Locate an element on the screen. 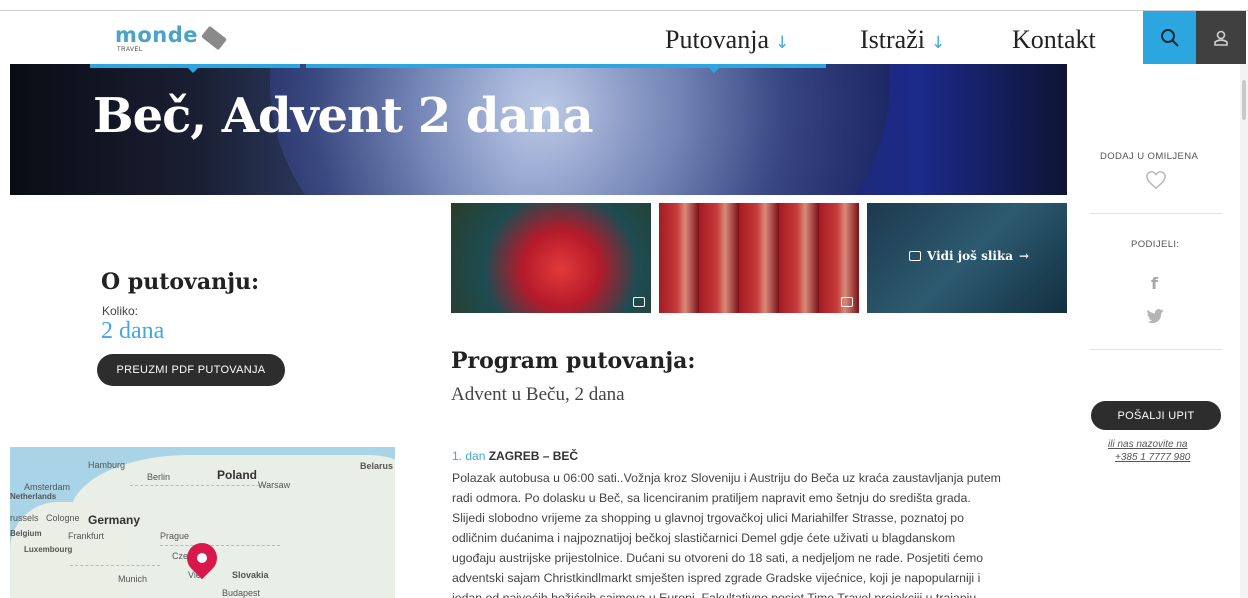 The image size is (1248, 598). map-label: Luxembourg is located at coordinates (48, 549).